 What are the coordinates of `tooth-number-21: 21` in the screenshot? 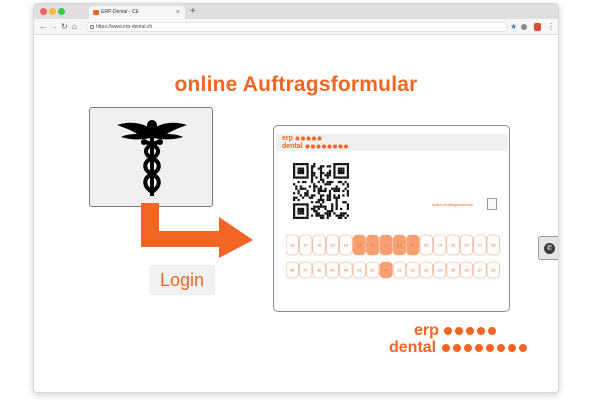 It's located at (399, 245).